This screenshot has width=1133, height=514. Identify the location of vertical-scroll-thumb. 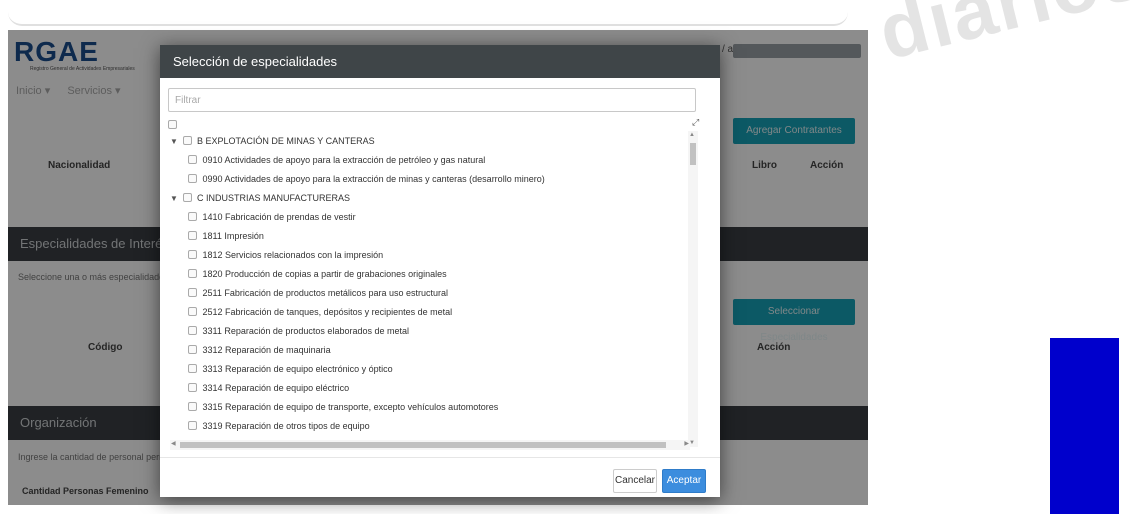
(693, 154).